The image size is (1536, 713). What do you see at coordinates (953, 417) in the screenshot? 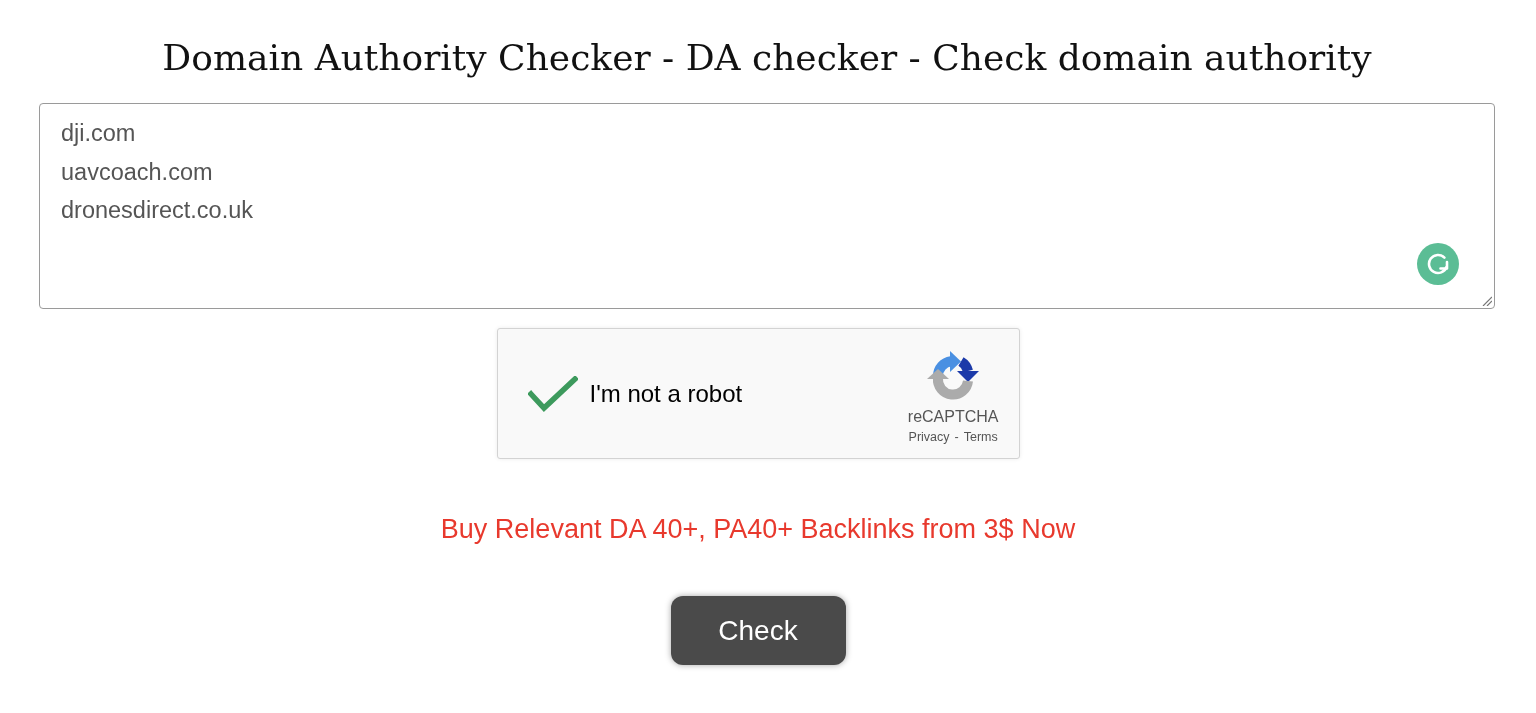
I see `captcha-brand: reCAPTCHA` at bounding box center [953, 417].